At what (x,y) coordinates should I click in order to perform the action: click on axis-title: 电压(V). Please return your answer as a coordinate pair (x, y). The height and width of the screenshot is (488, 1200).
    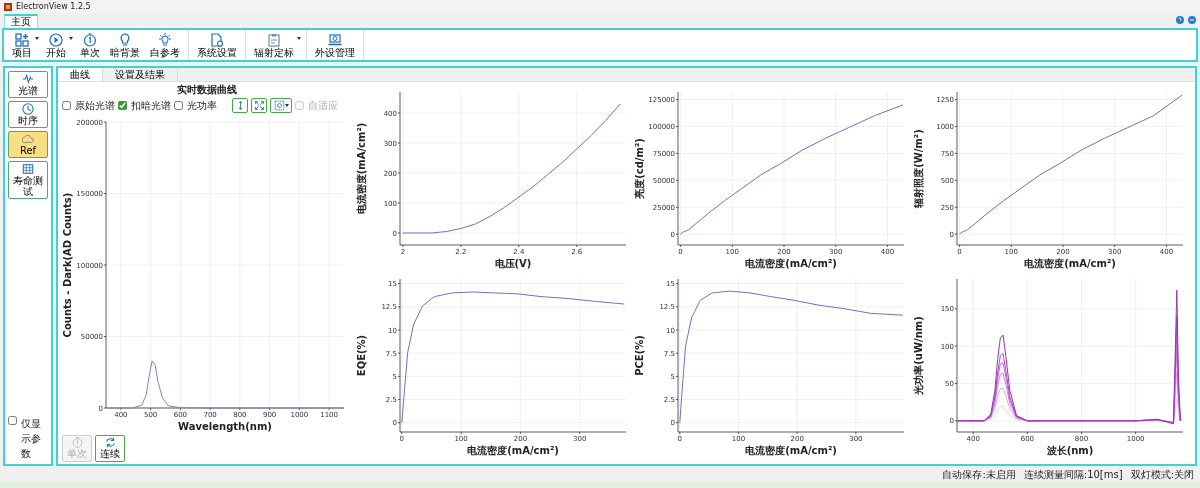
    Looking at the image, I should click on (513, 263).